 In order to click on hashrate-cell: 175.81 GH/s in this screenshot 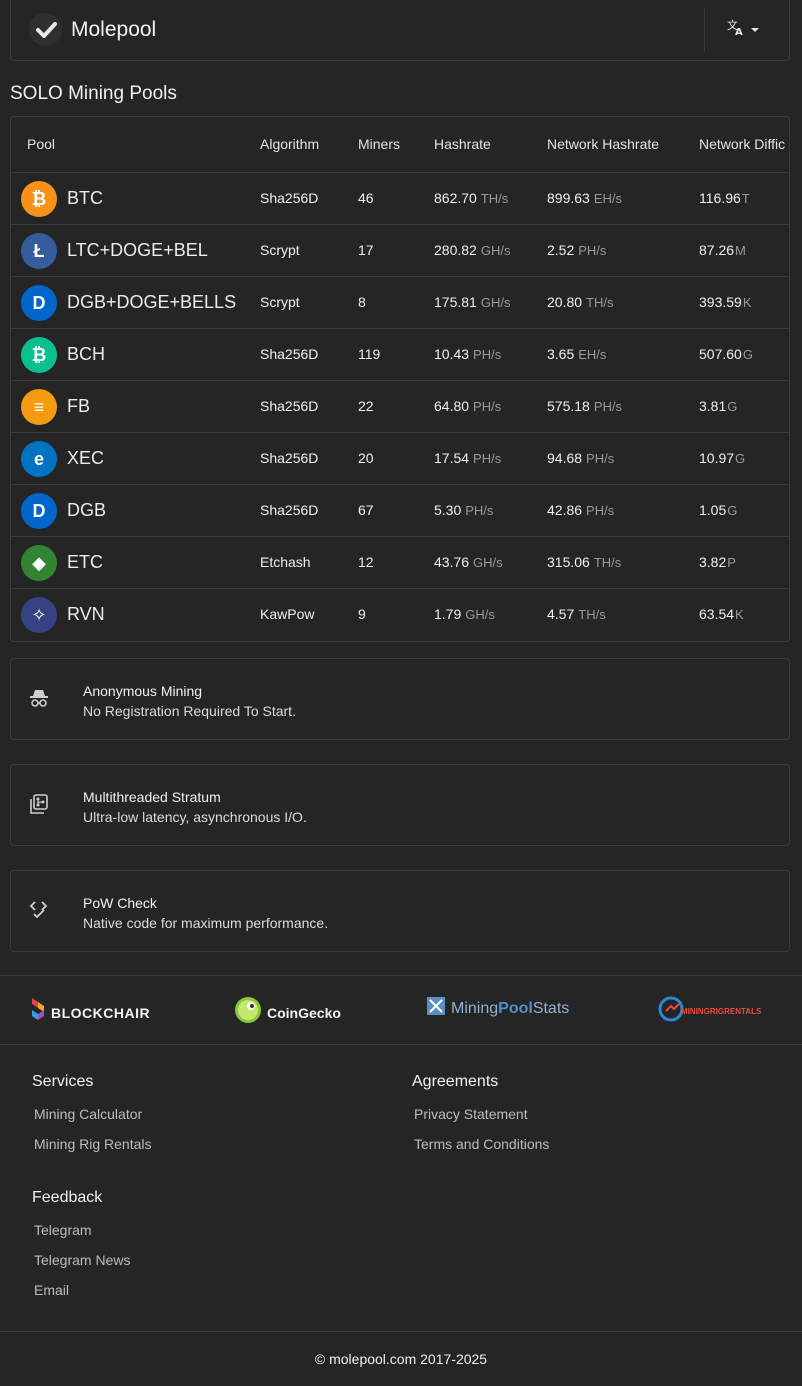, I will do `click(472, 302)`.